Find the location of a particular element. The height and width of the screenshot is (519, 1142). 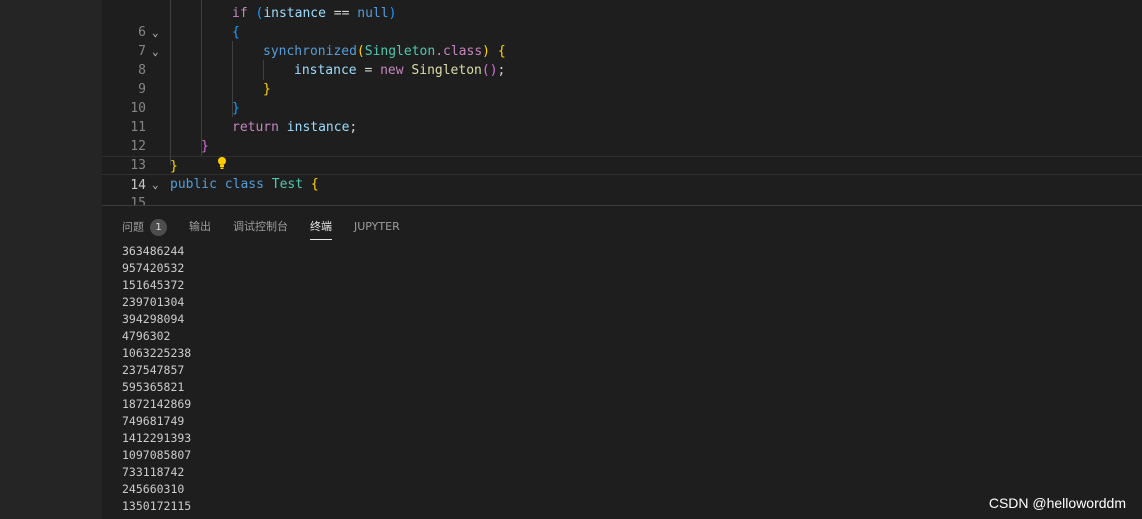

terminal-line: 733118742 is located at coordinates (153, 472).